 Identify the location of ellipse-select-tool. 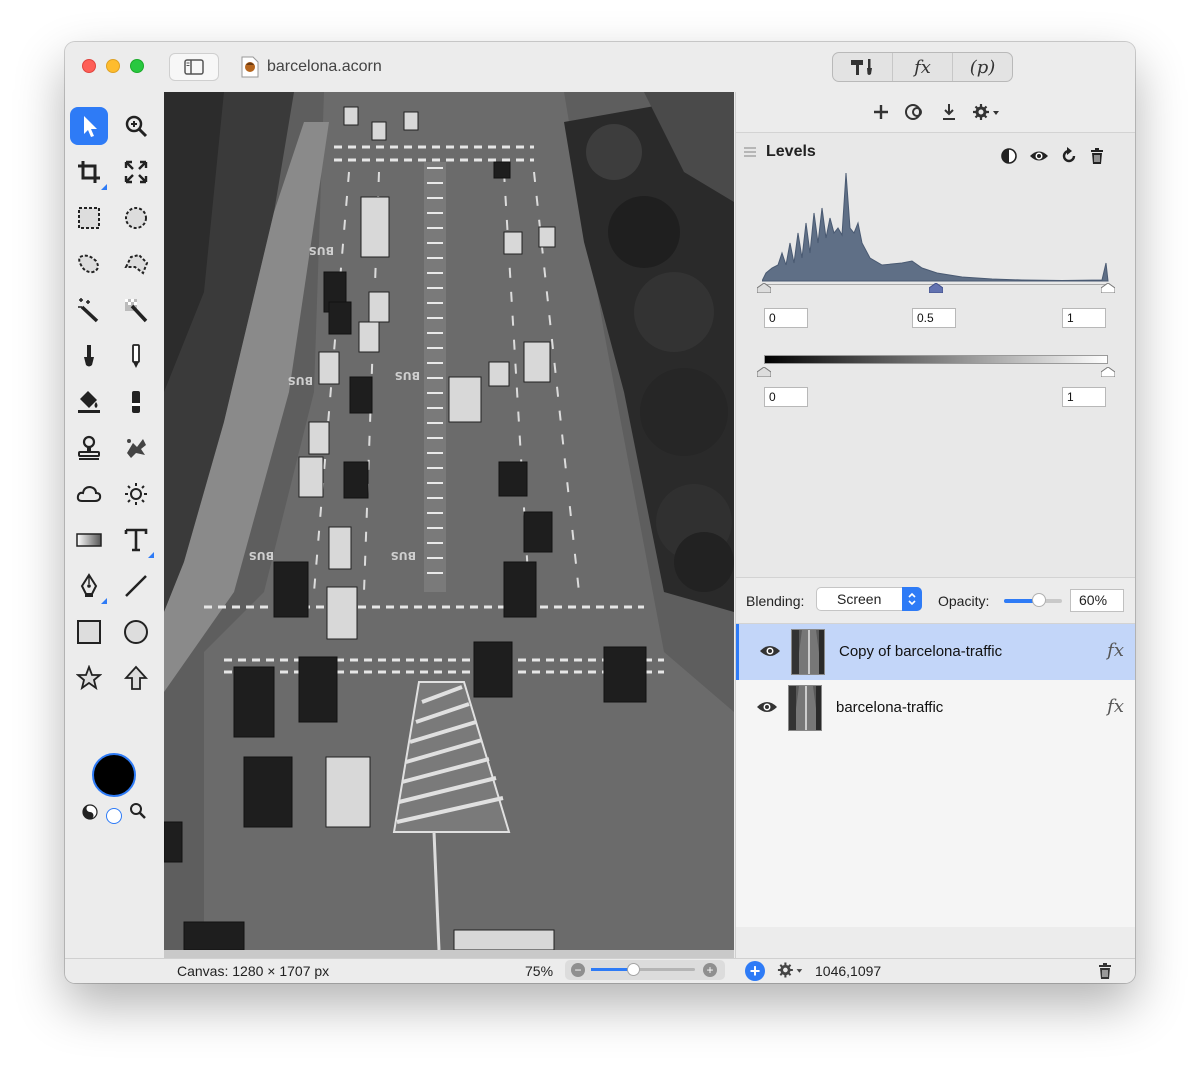
(136, 218).